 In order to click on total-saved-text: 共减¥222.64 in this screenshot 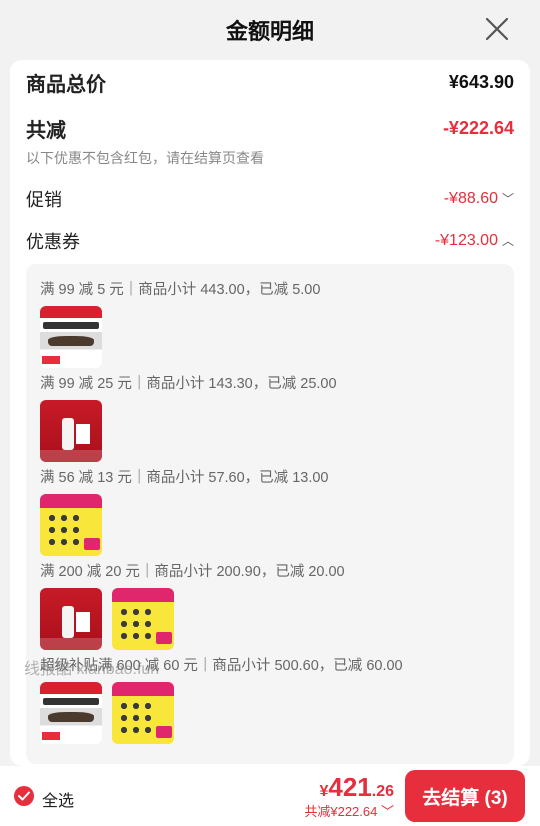, I will do `click(341, 811)`.